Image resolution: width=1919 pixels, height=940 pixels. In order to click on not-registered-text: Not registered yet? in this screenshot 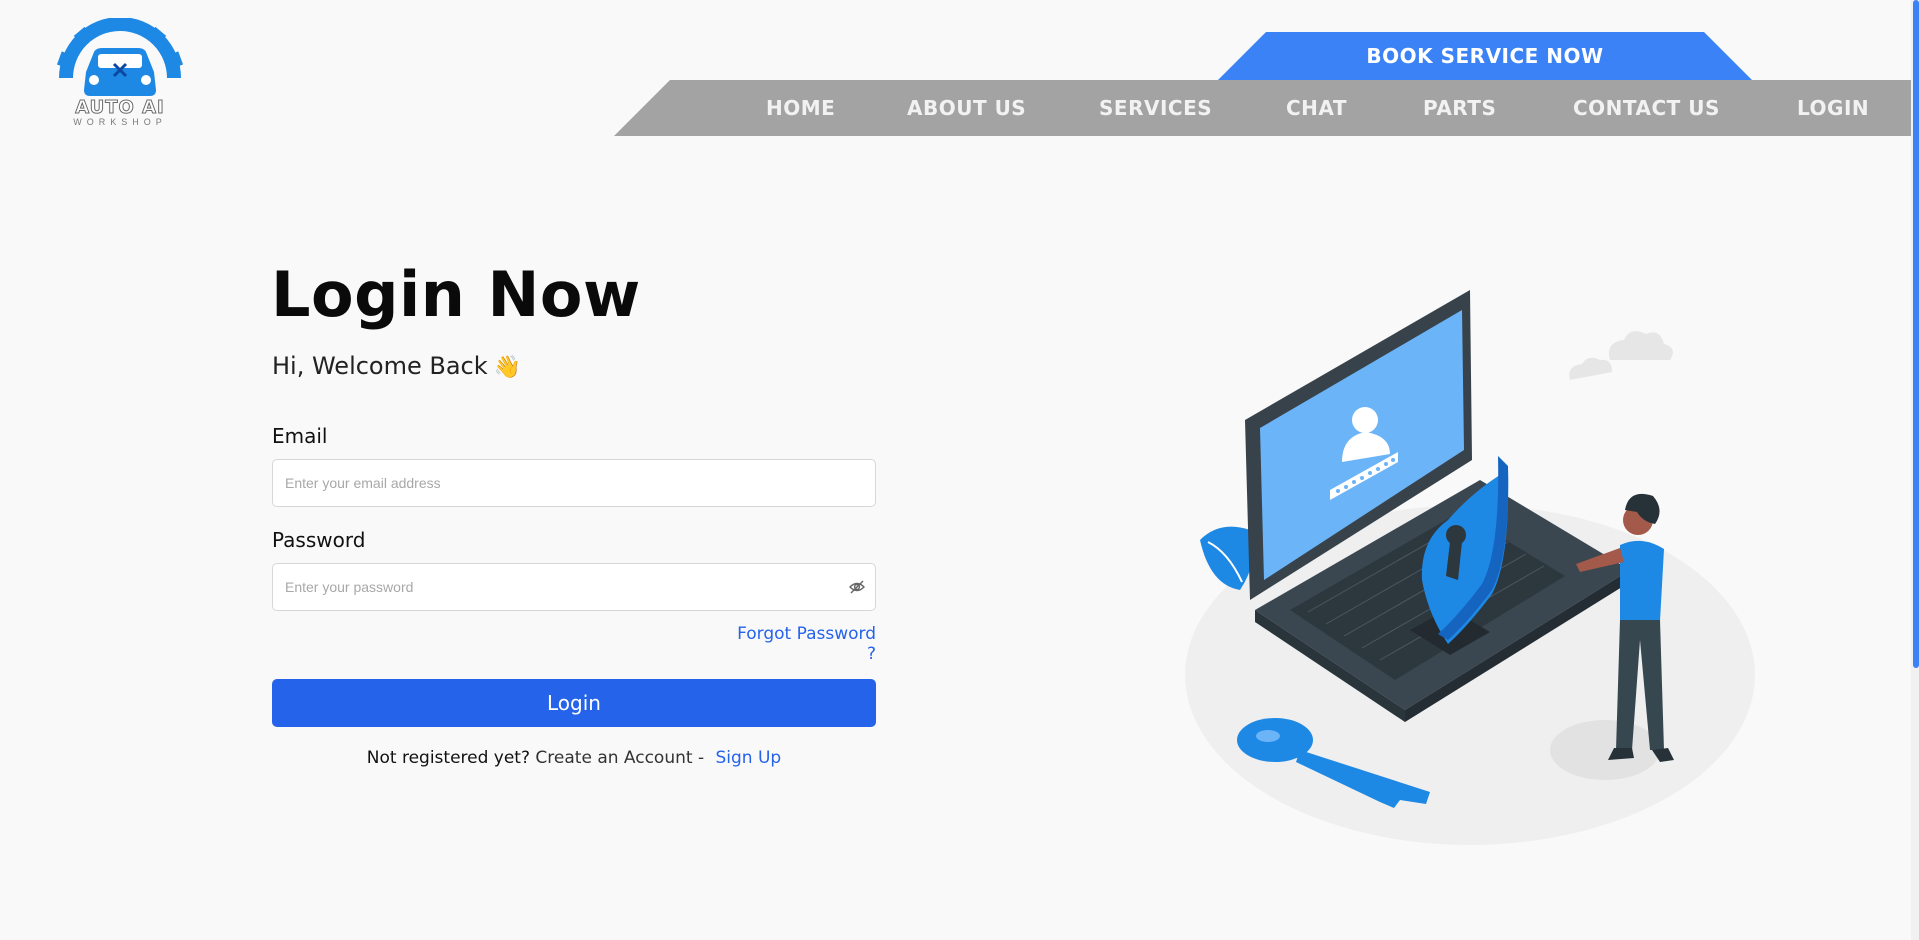, I will do `click(448, 758)`.